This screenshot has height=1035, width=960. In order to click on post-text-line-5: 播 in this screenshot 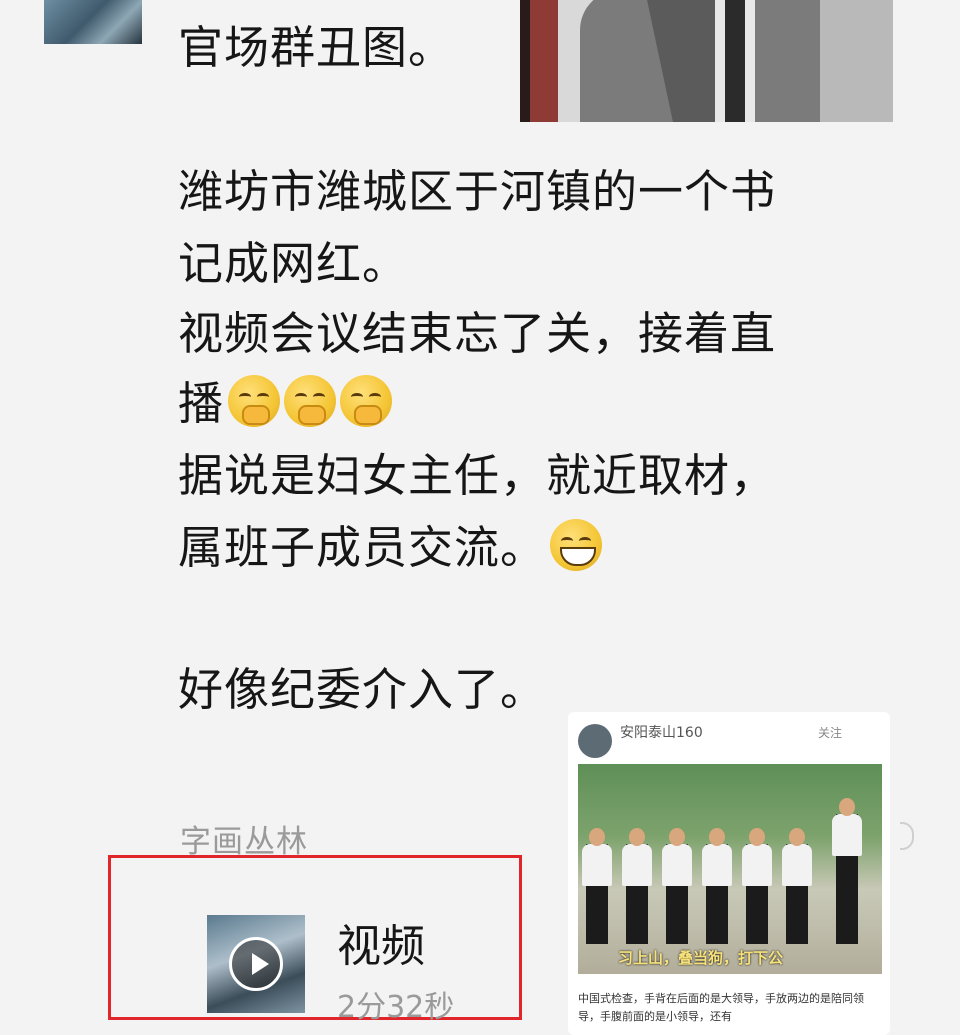, I will do `click(285, 404)`.